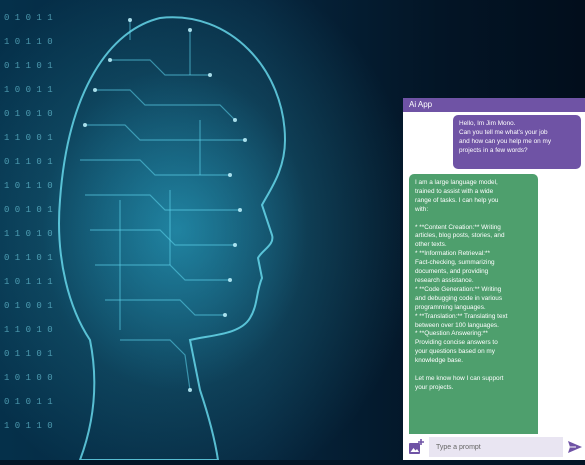 This screenshot has height=465, width=585. Describe the element at coordinates (416, 447) in the screenshot. I see `add-photo-icon` at that location.